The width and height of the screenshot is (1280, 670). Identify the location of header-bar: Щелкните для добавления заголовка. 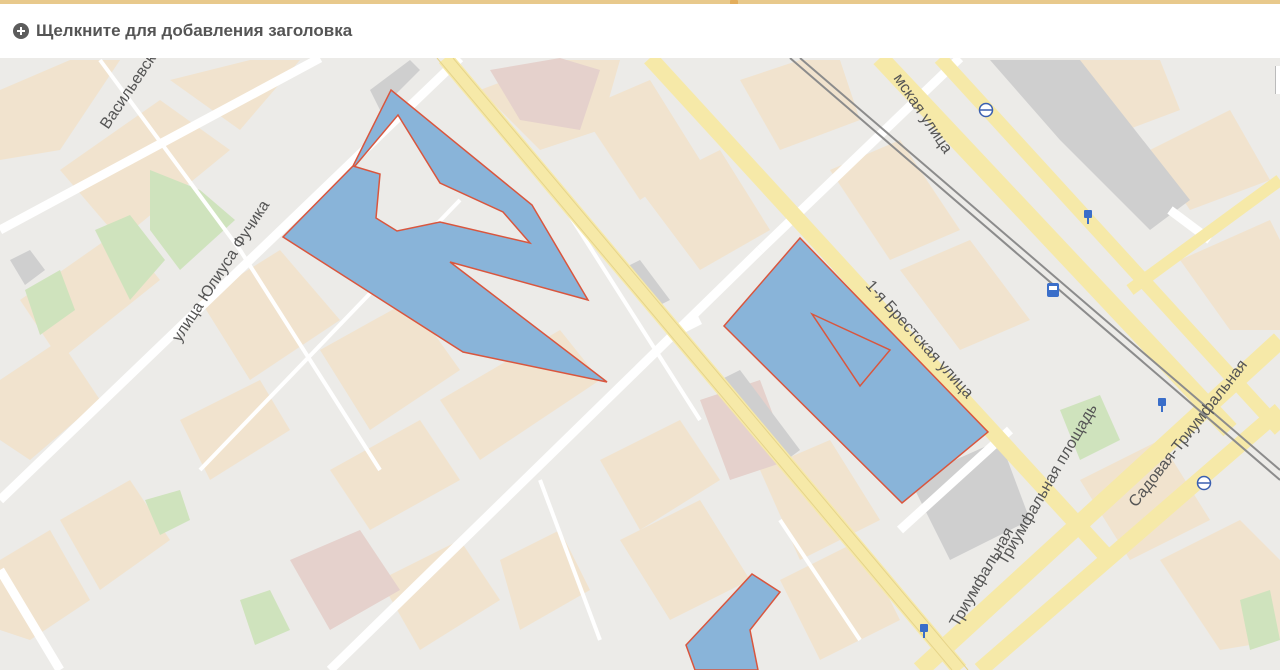
(640, 31).